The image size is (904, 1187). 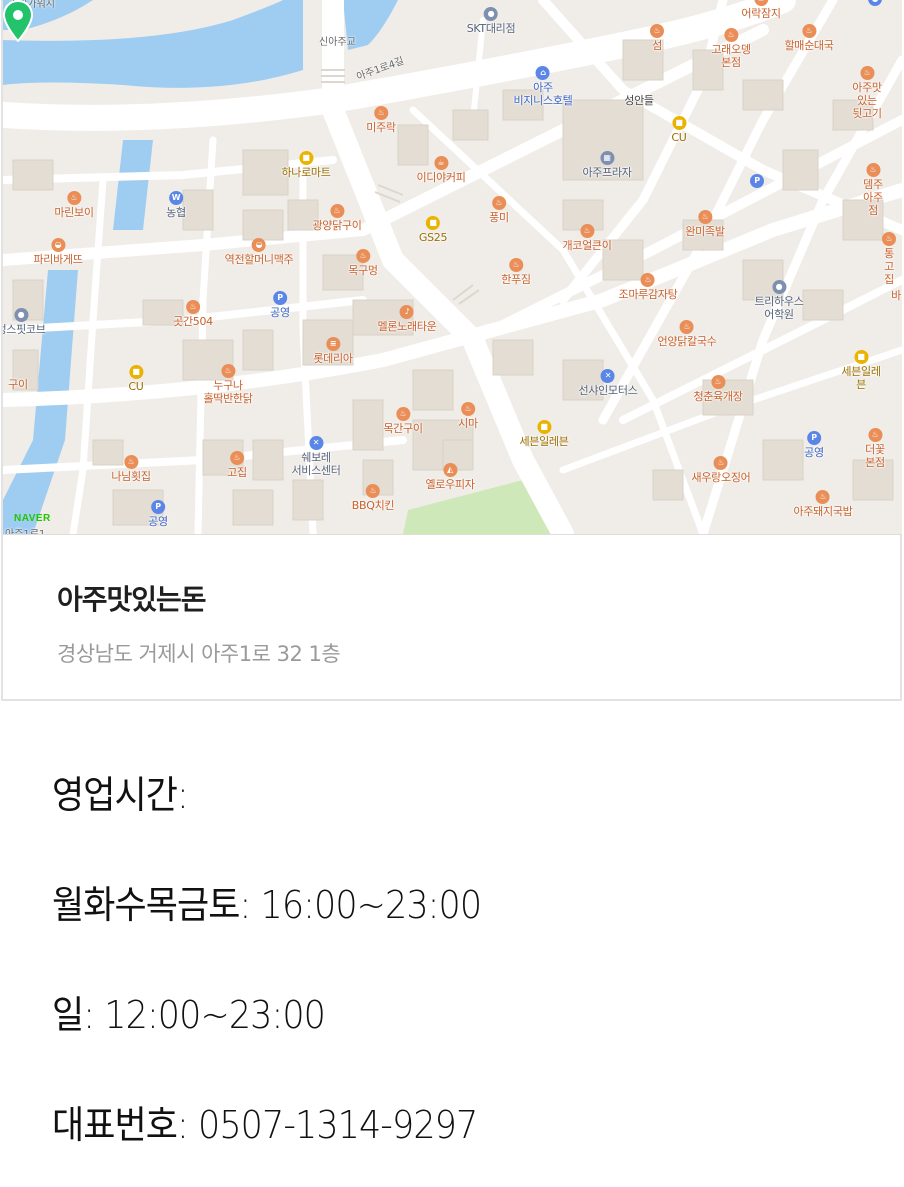 What do you see at coordinates (543, 86) in the screenshot?
I see `map-poi: ⌂ 아주 비지니스호텔` at bounding box center [543, 86].